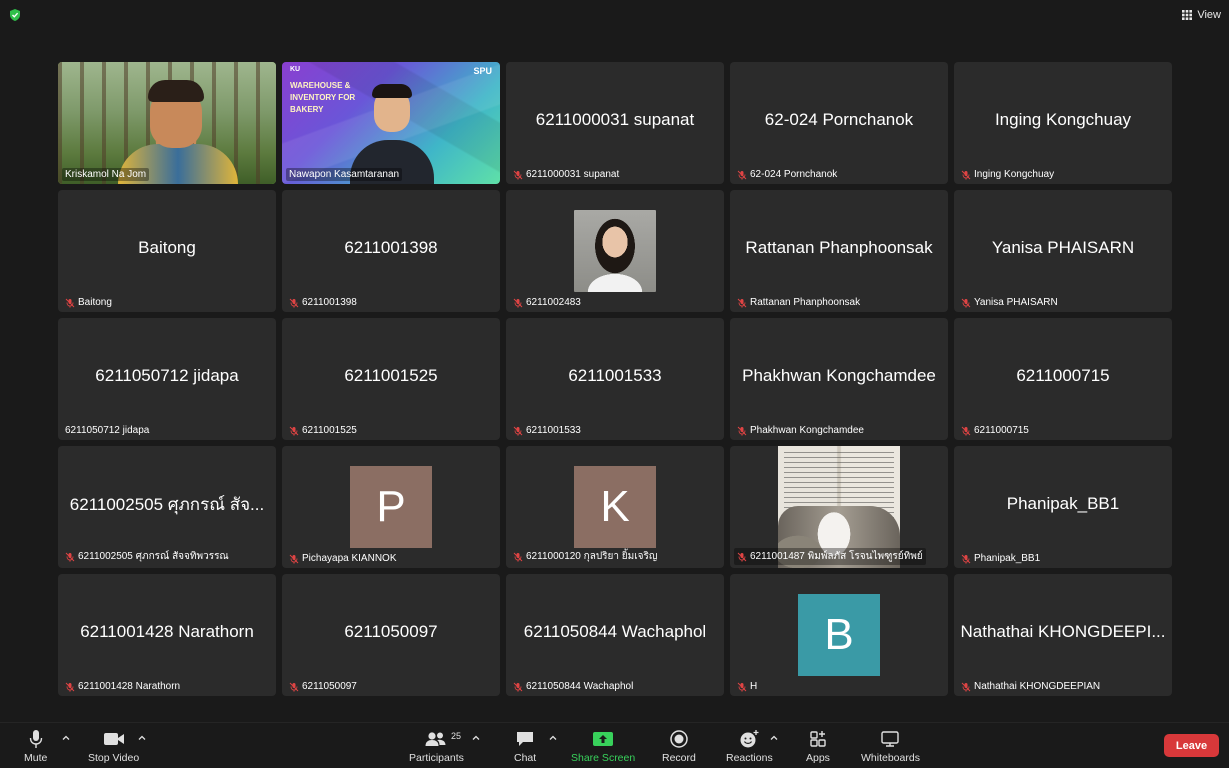 This screenshot has width=1229, height=768. Describe the element at coordinates (1063, 123) in the screenshot. I see `participant-tile: Inging Kongchuay Inging Kongchuay` at that location.